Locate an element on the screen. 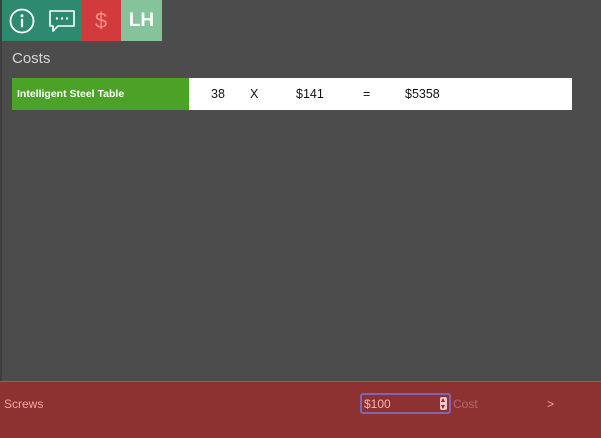 This screenshot has width=601, height=438. stepper-down-icon is located at coordinates (443, 407).